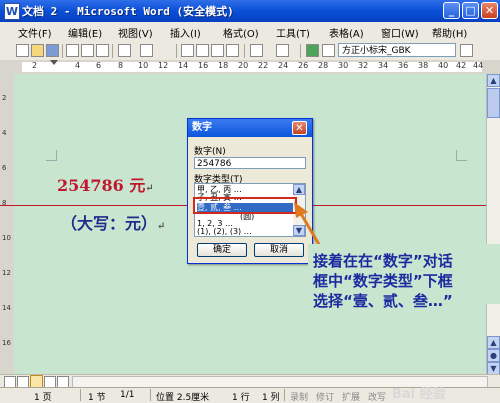  Describe the element at coordinates (78, 65) in the screenshot. I see `ruler-tick-label: 4` at that location.